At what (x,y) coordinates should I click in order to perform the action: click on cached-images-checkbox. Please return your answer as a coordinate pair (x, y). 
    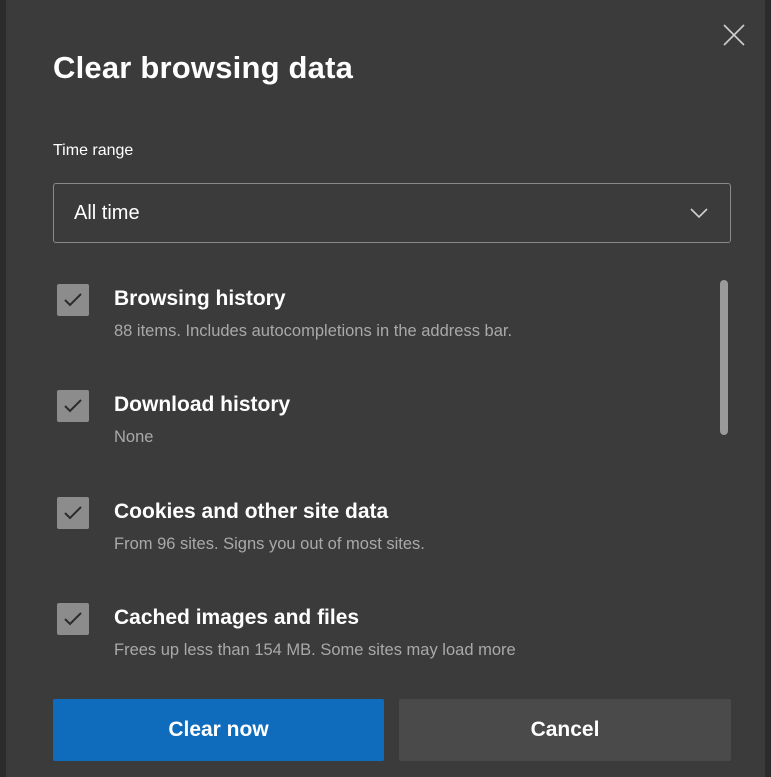
    Looking at the image, I should click on (73, 619).